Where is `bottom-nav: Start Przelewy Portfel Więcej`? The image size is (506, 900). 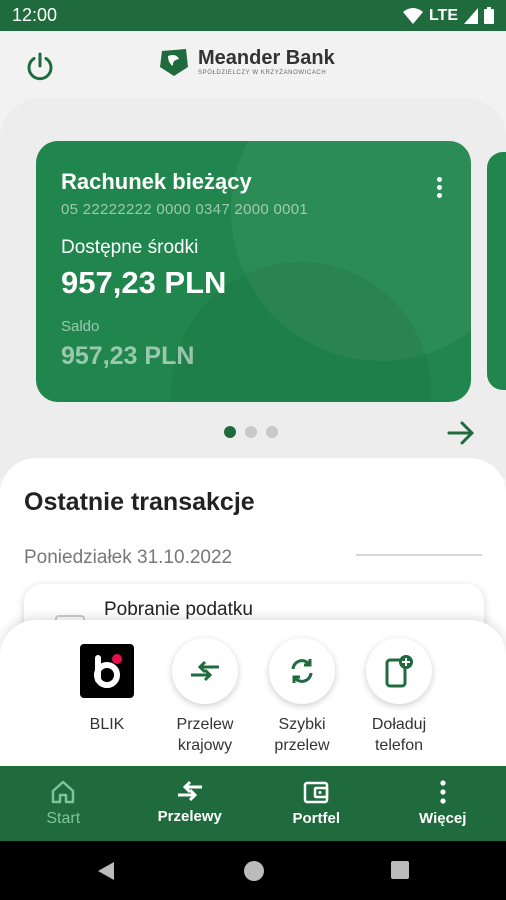
bottom-nav: Start Przelewy Portfel Więcej is located at coordinates (253, 803).